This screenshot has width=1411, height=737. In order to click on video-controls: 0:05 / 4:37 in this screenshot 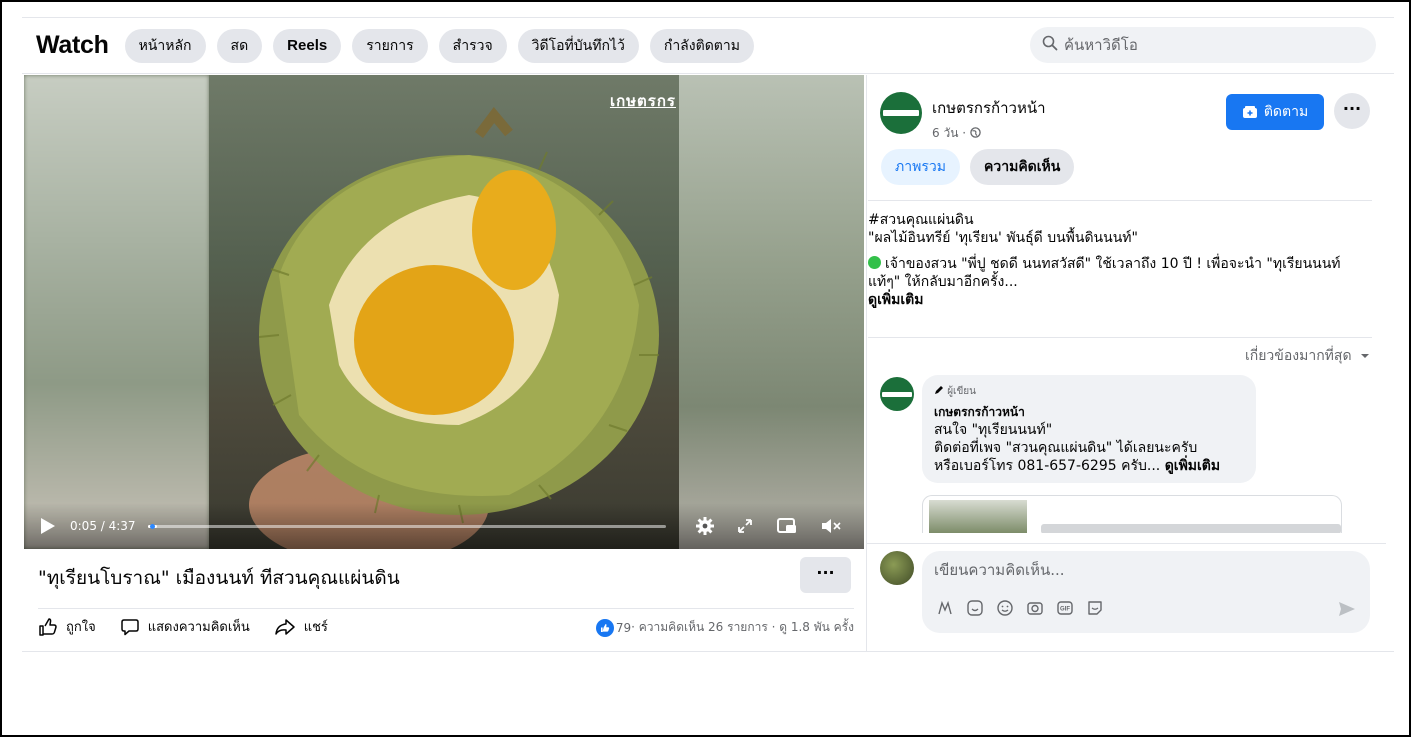, I will do `click(444, 526)`.